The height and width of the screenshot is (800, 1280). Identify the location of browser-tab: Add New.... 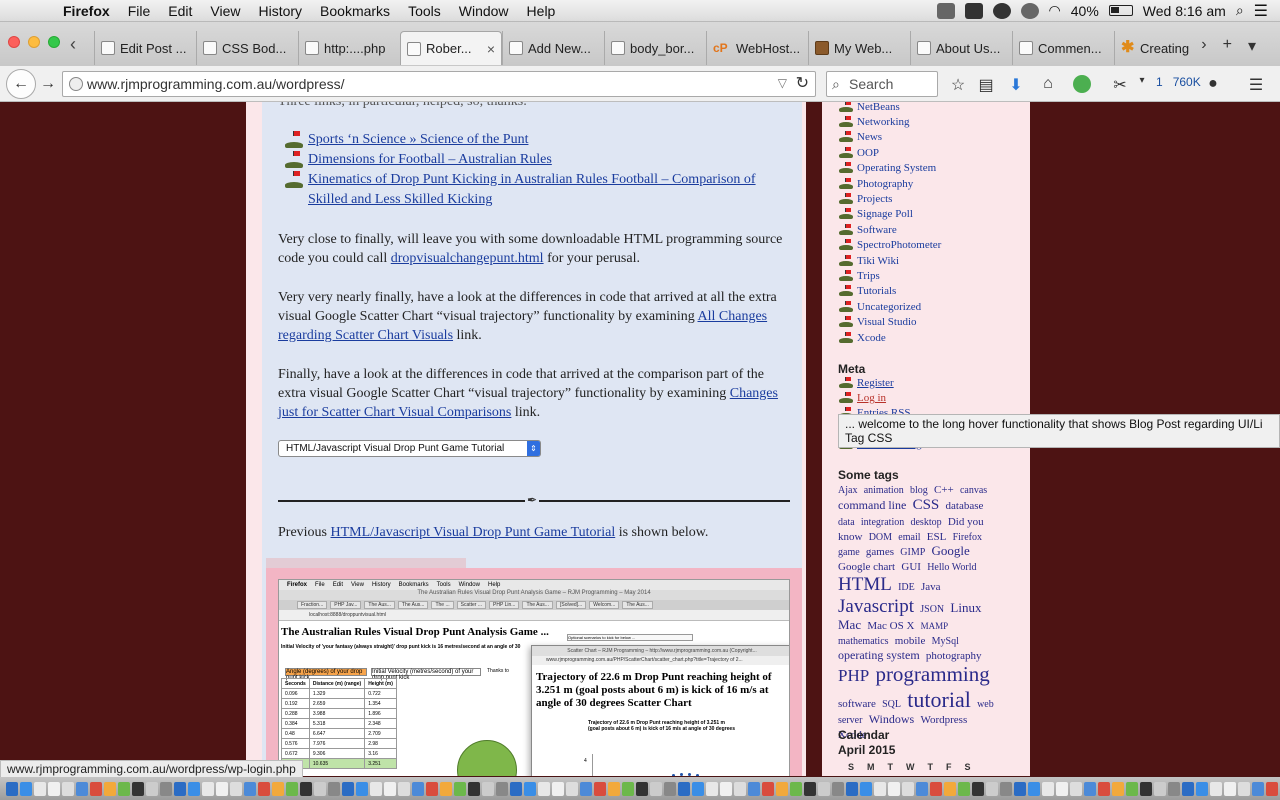
(553, 48).